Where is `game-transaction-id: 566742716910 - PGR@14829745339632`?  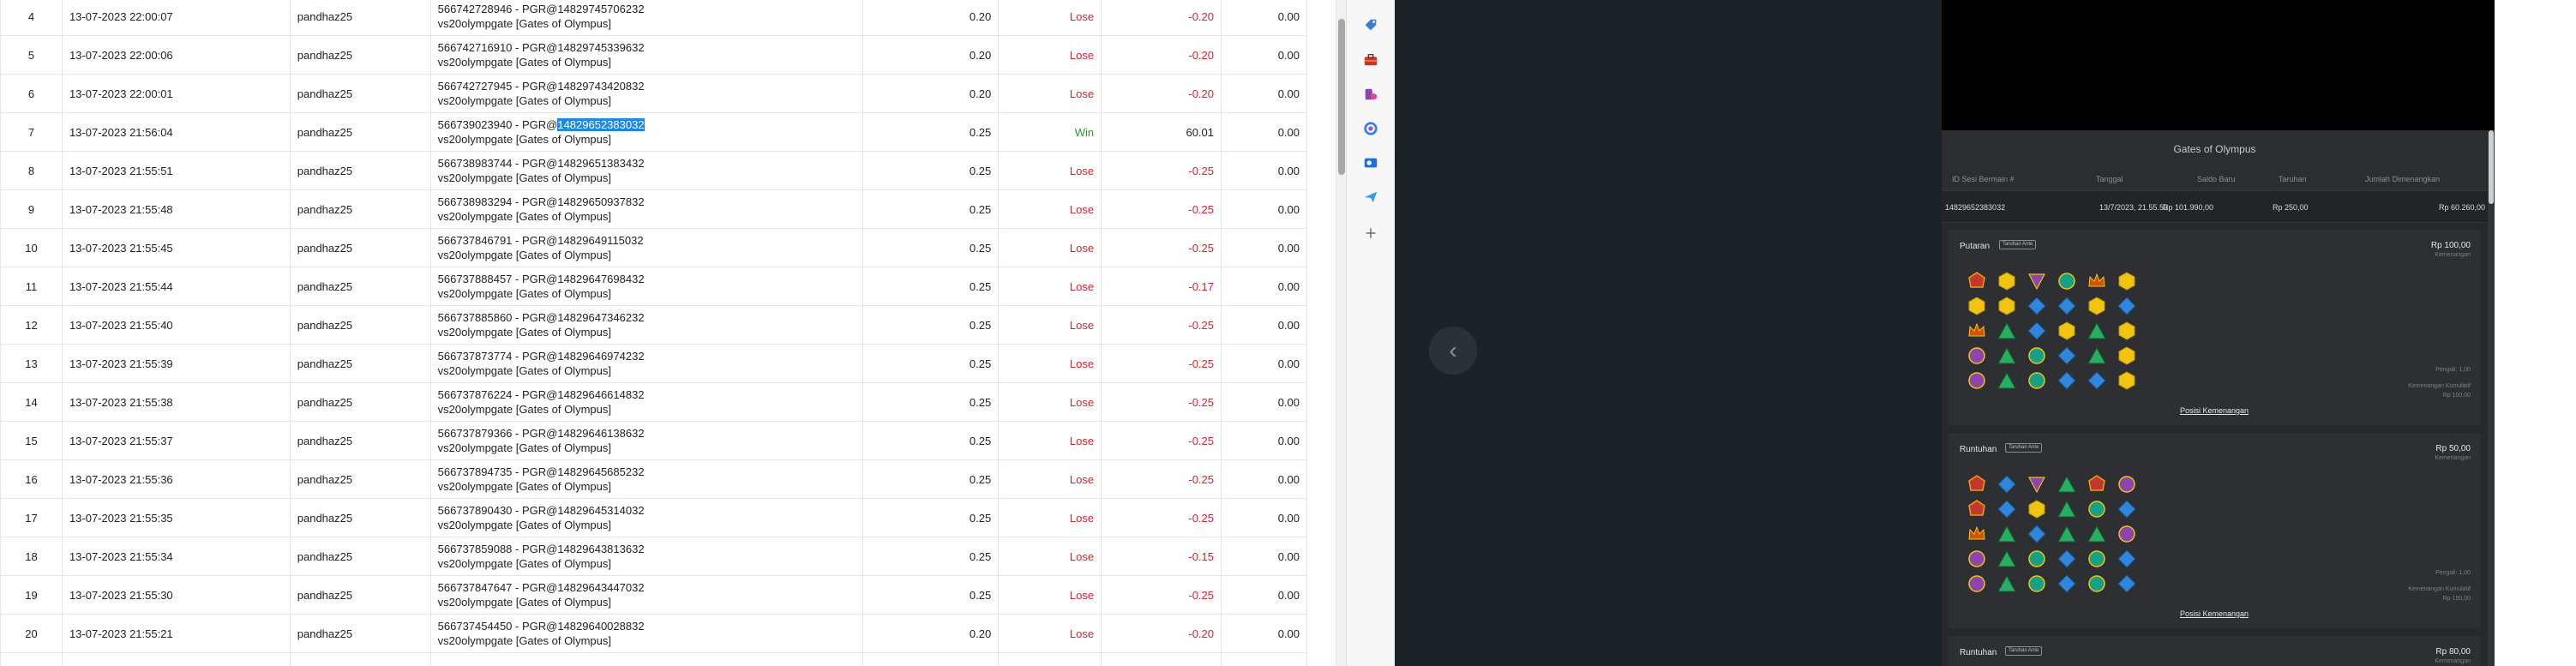
game-transaction-id: 566742716910 - PGR@14829745339632 is located at coordinates (647, 47).